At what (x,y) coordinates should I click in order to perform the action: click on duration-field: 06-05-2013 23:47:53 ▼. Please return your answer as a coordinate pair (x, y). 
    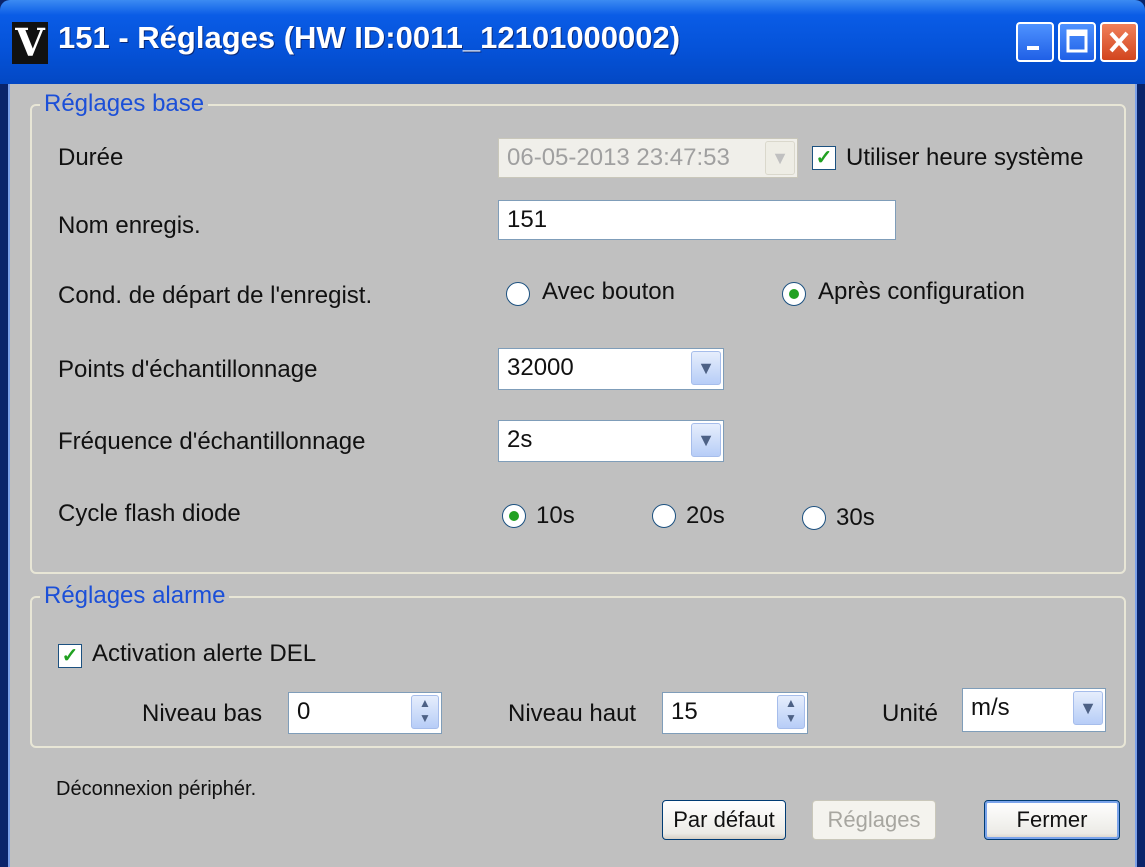
    Looking at the image, I should click on (648, 158).